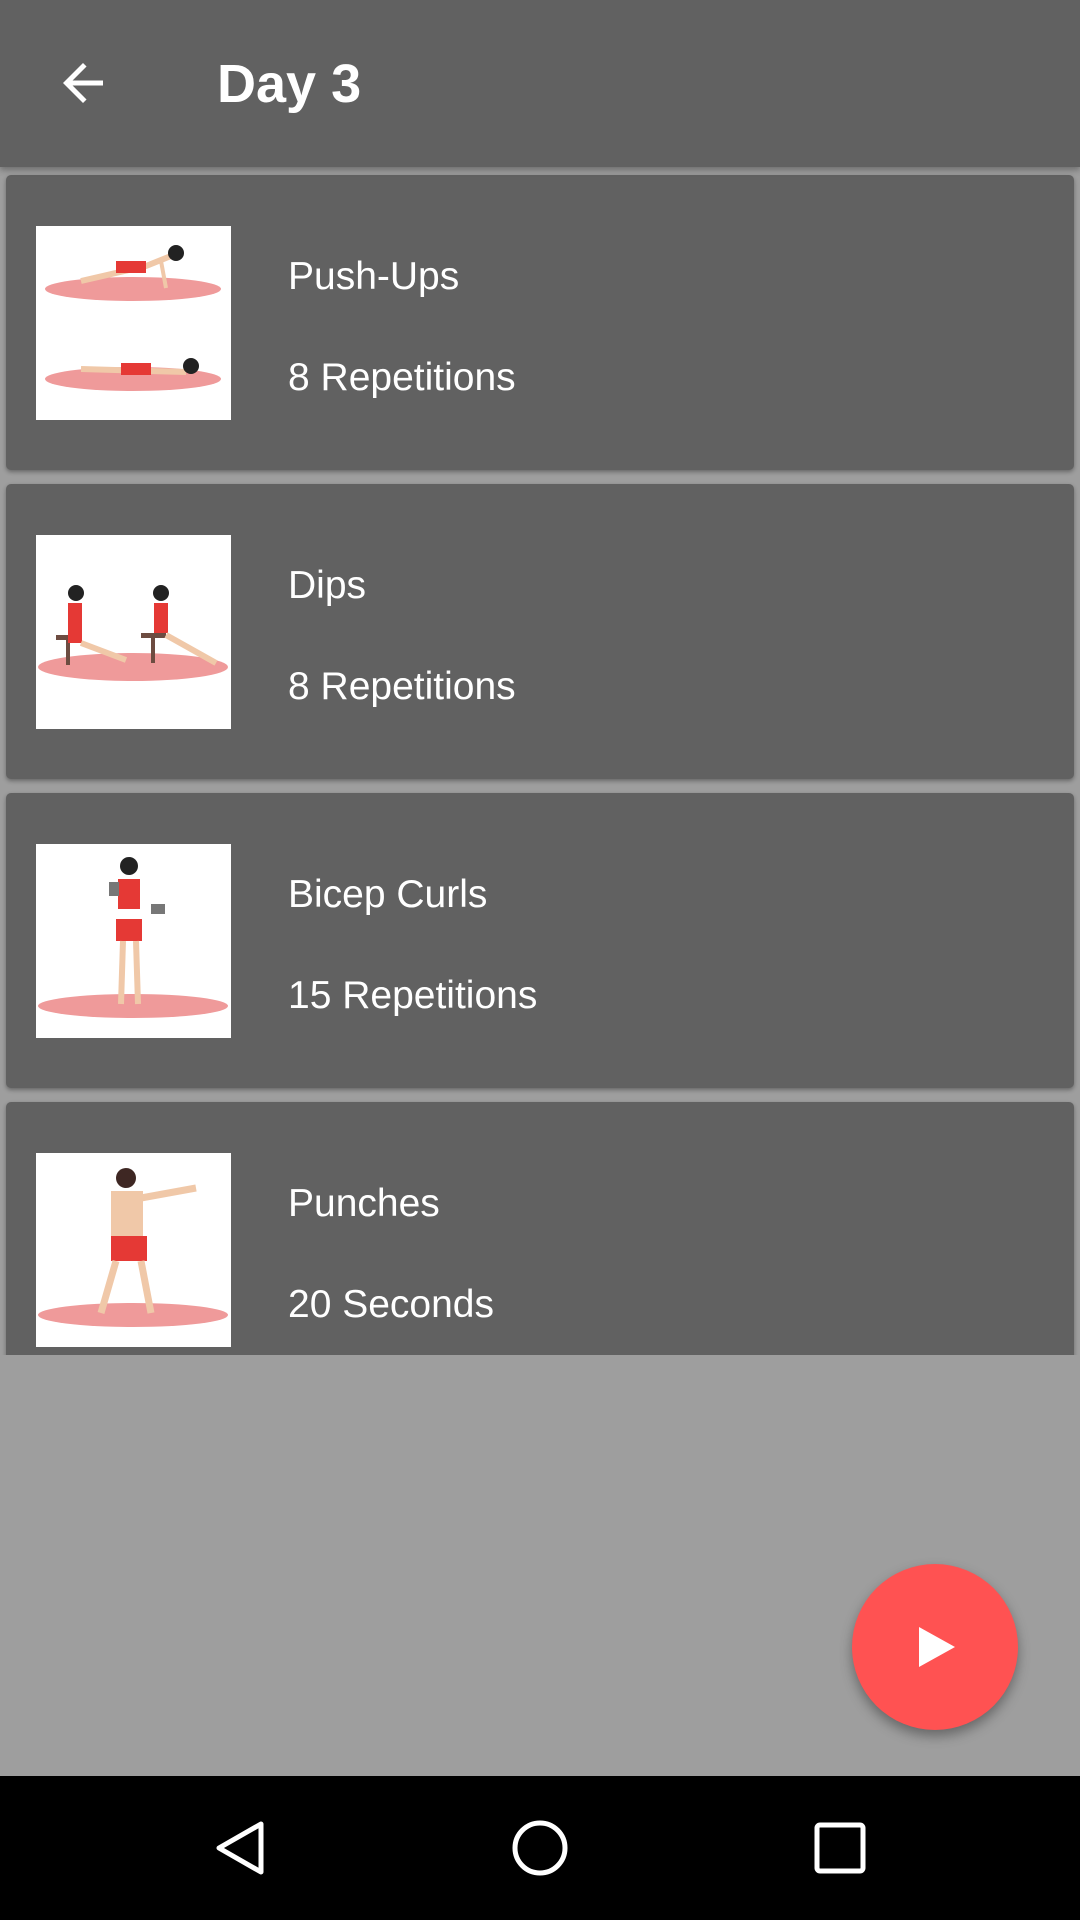 The width and height of the screenshot is (1080, 1920). I want to click on back-triangle-icon, so click(240, 1848).